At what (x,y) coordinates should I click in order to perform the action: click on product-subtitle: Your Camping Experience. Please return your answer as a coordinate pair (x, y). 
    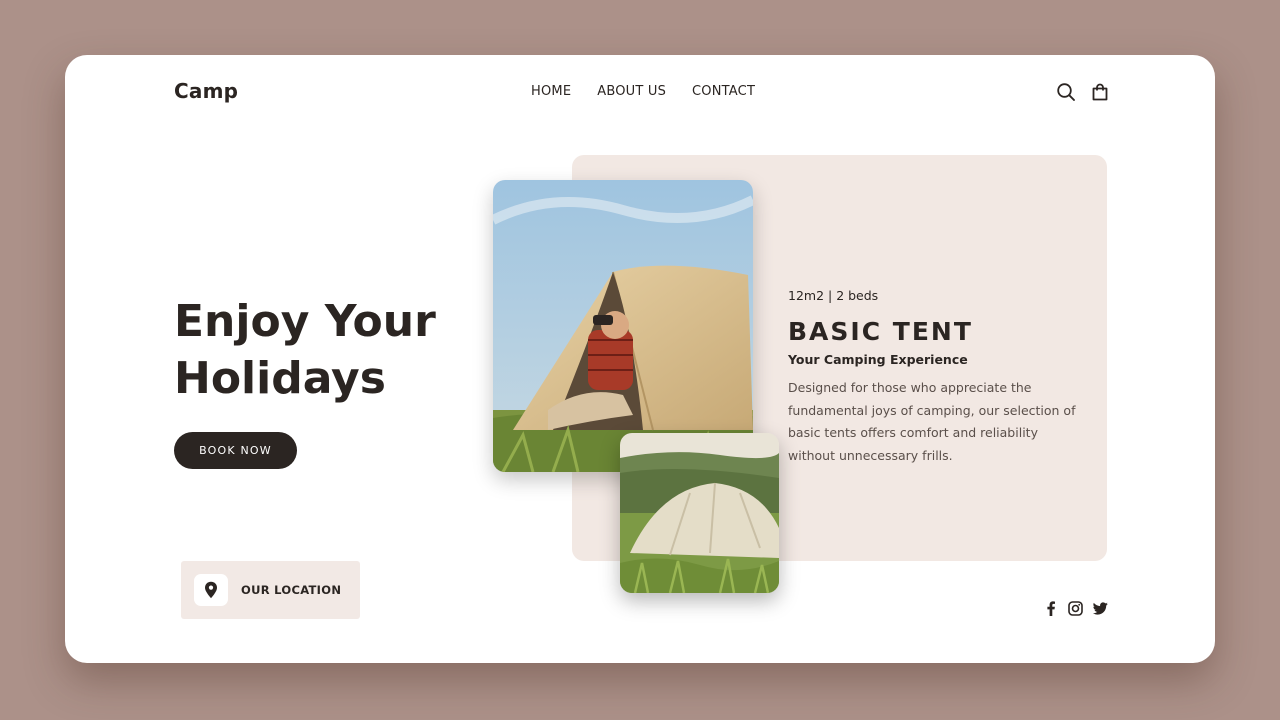
    Looking at the image, I should click on (878, 359).